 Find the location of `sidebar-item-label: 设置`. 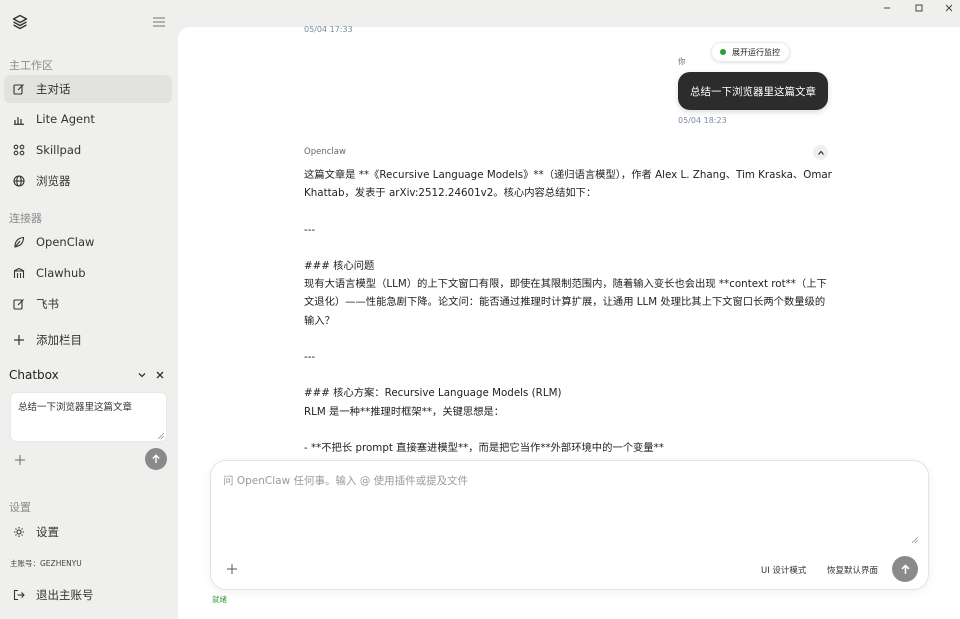

sidebar-item-label: 设置 is located at coordinates (47, 532).